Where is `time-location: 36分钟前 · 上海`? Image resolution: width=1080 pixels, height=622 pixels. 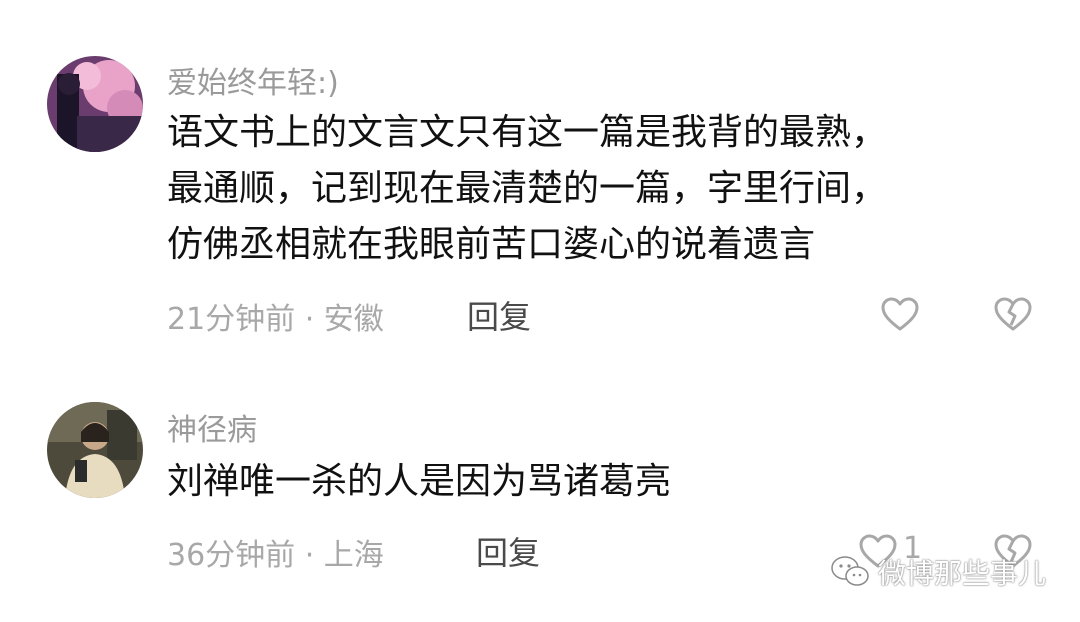
time-location: 36分钟前 · 上海 is located at coordinates (275, 555).